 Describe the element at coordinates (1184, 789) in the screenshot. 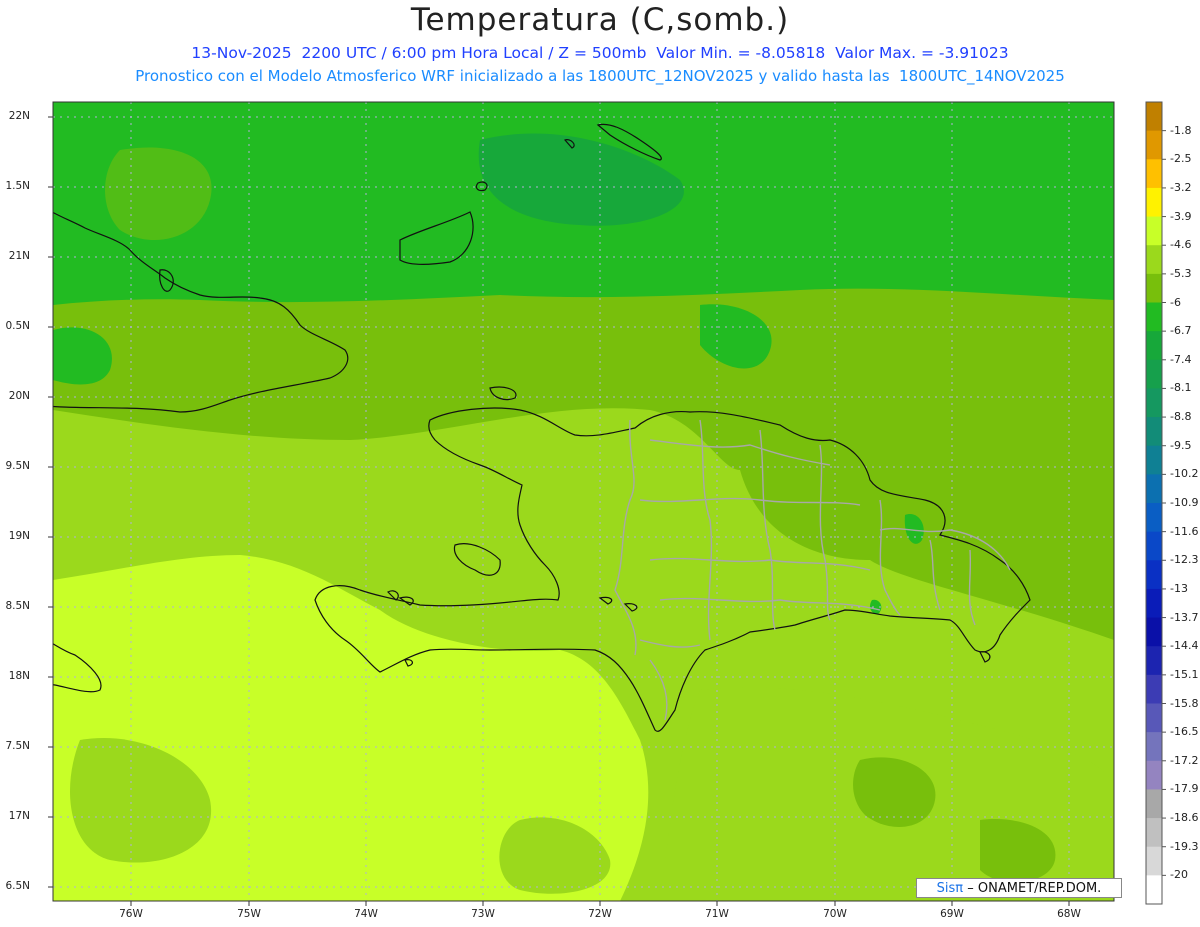

I see `colorbar-label: -17.9` at that location.